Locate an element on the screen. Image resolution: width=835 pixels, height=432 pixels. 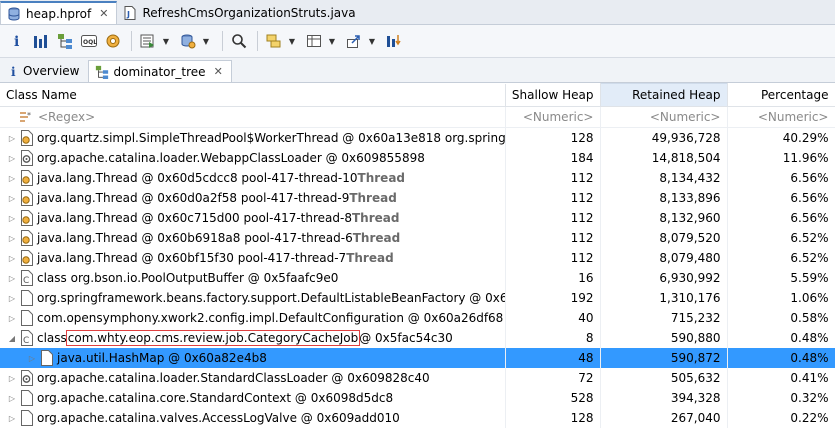
editor-tab-java-file: J RefreshCmsOrganizationStruts.java is located at coordinates (240, 12).